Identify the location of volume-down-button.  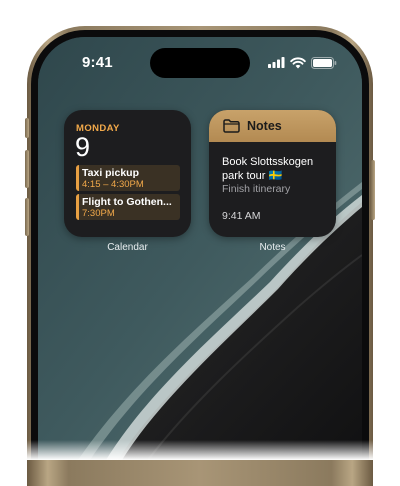
(27, 217).